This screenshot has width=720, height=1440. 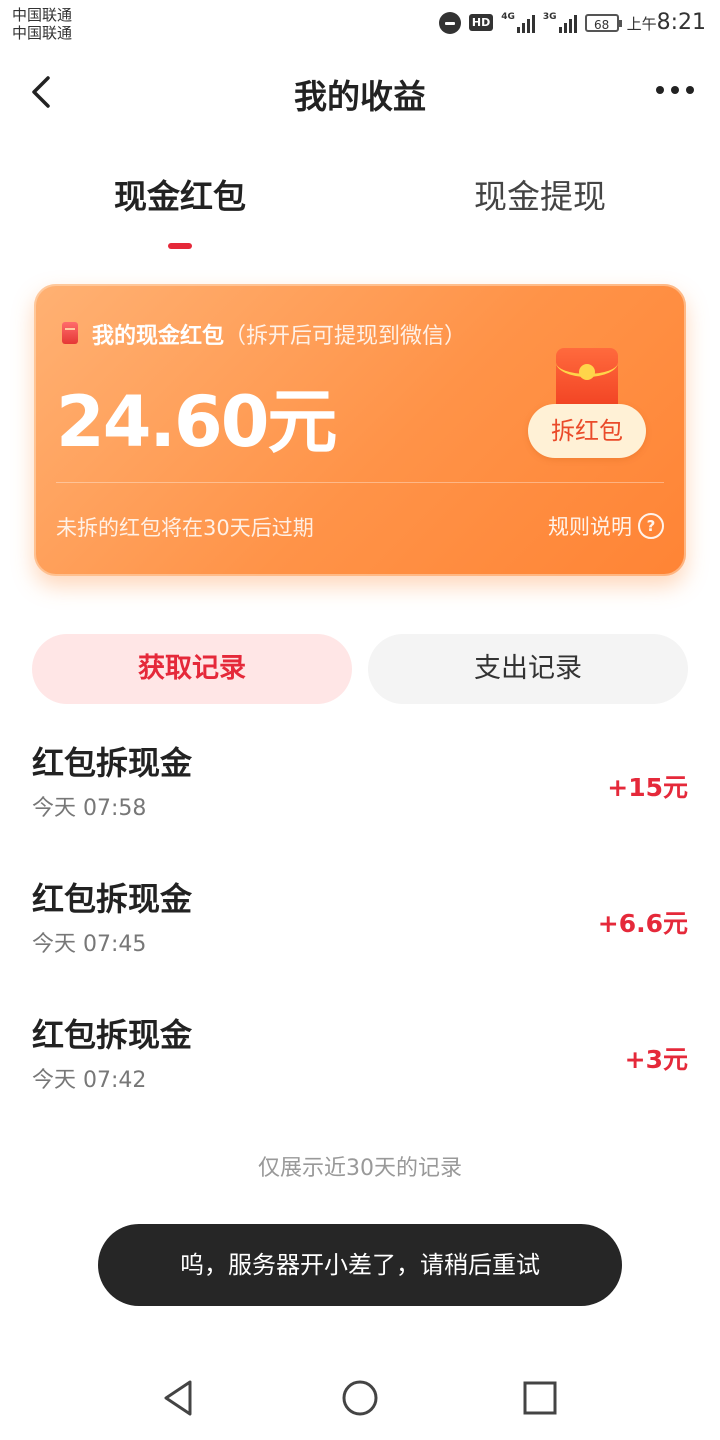 I want to click on tab-expense-records: 支出记录, so click(x=528, y=669).